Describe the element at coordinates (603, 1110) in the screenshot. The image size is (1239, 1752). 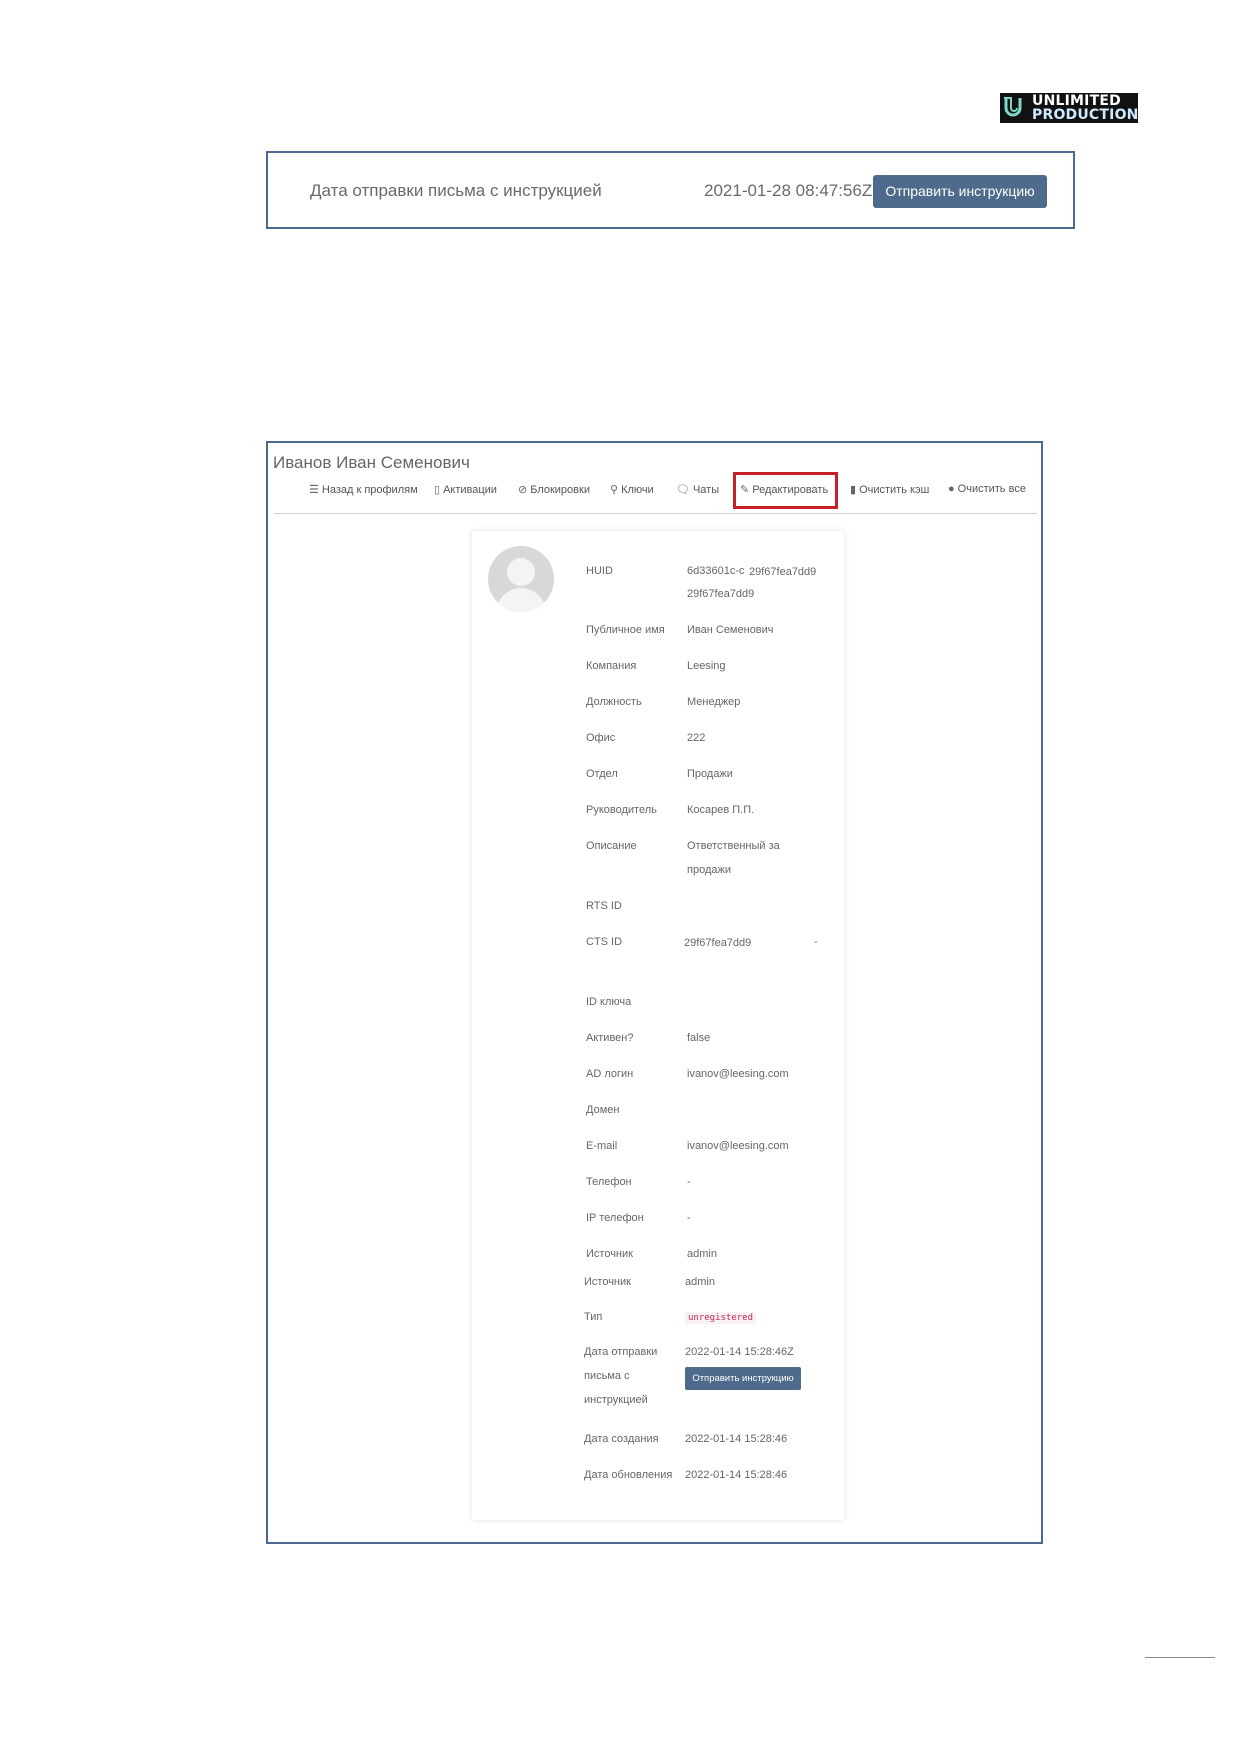
I see `domain-label: Домен` at that location.